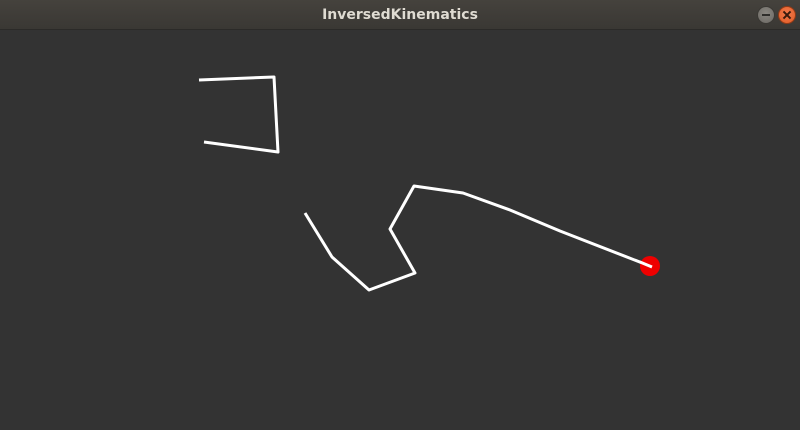 Image resolution: width=800 pixels, height=430 pixels. Describe the element at coordinates (766, 15) in the screenshot. I see `minimize-icon` at that location.